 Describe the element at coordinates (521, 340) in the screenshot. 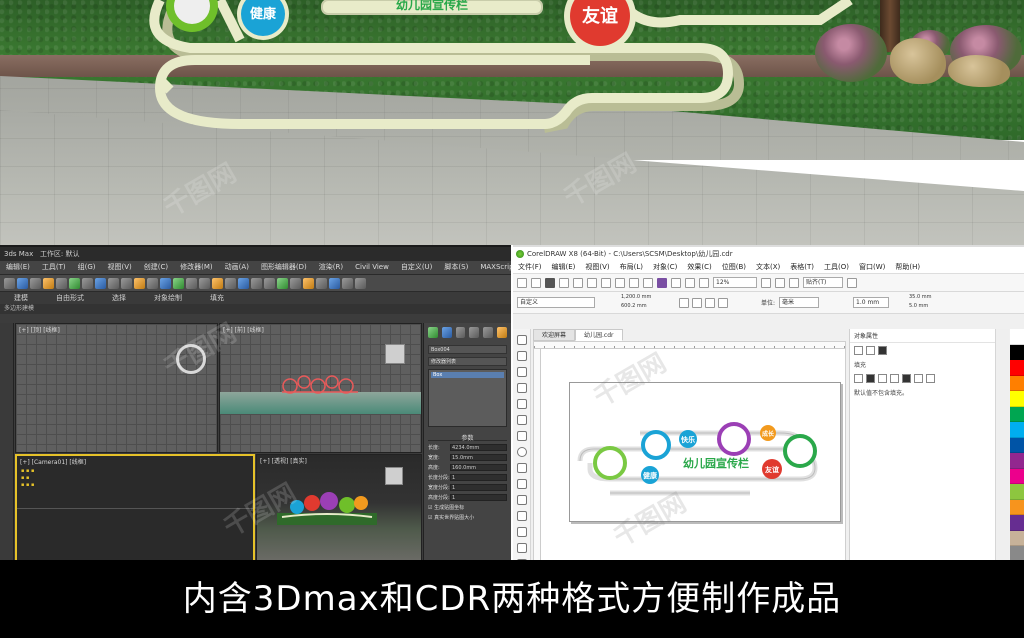

I see `pick-tool-icon` at that location.